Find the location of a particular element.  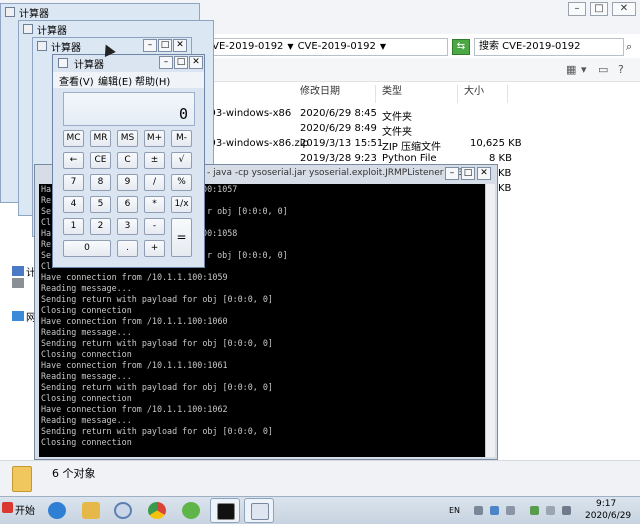

key-5: 5 is located at coordinates (100, 204).